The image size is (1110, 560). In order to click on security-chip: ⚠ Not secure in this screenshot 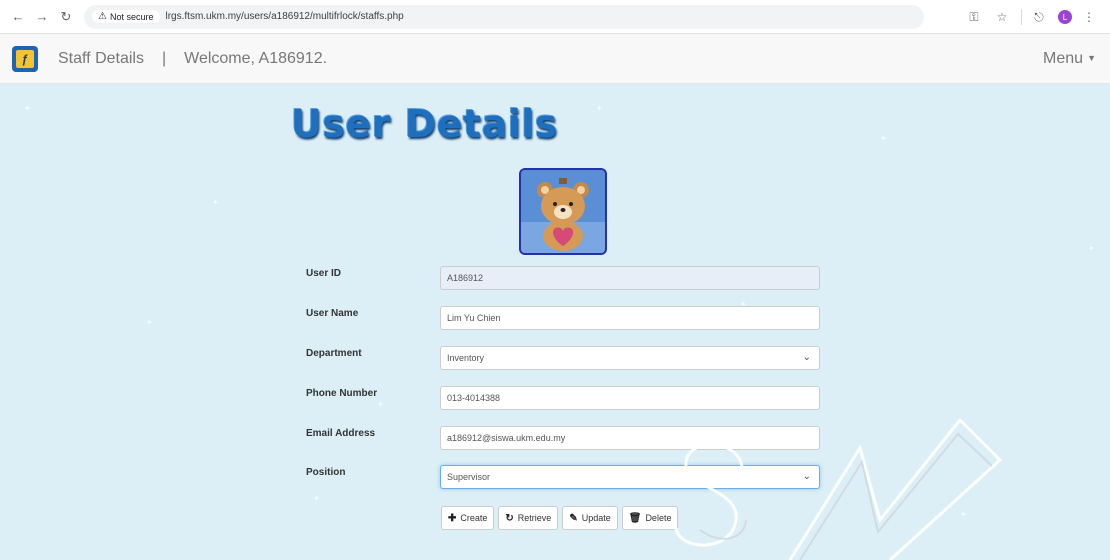, I will do `click(126, 16)`.